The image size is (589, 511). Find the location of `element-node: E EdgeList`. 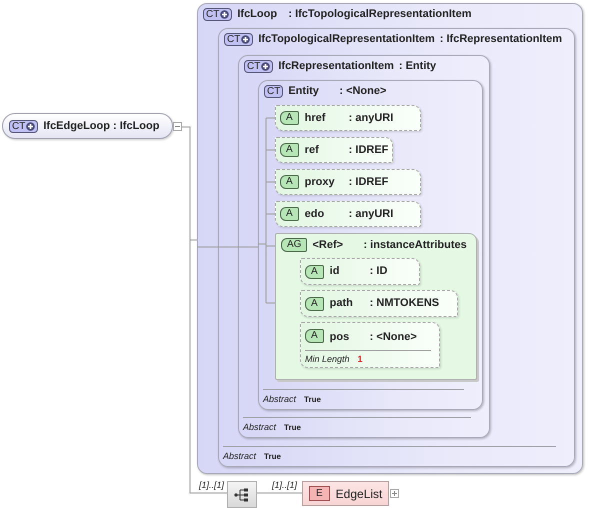

element-node: E EdgeList is located at coordinates (345, 493).